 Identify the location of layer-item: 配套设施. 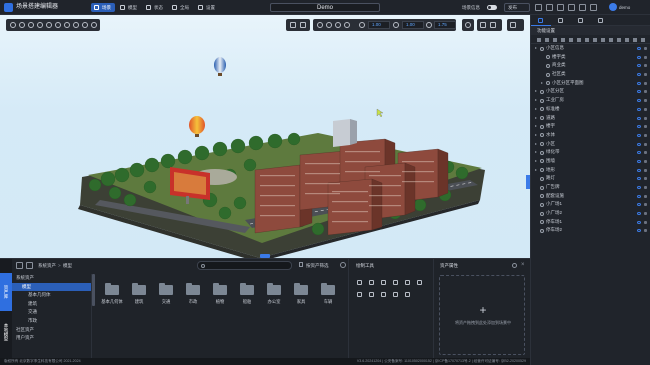
(590, 196).